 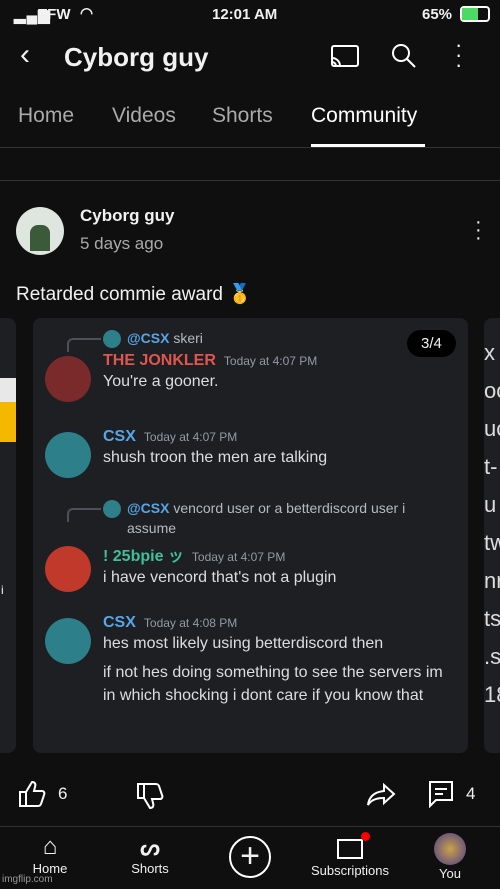 I want to click on clock: 12:01 AM, so click(x=245, y=14).